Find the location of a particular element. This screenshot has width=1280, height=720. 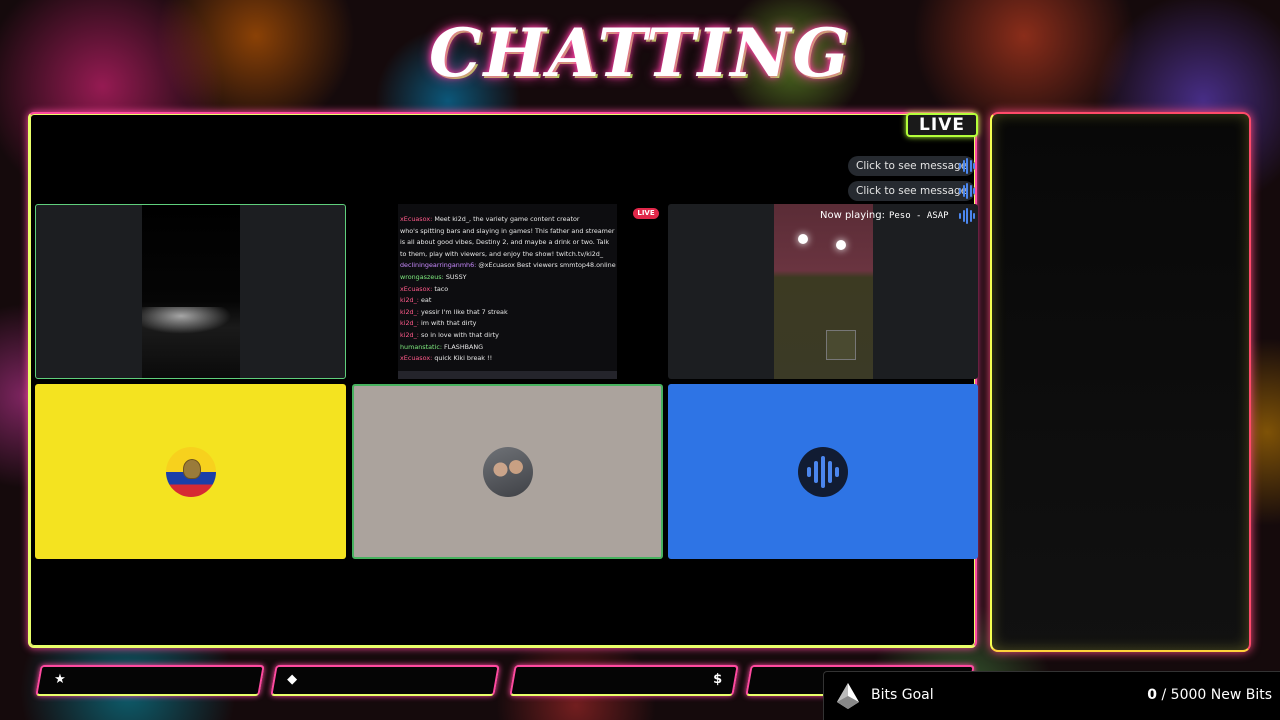

participant-avatar-flag is located at coordinates (190, 471).